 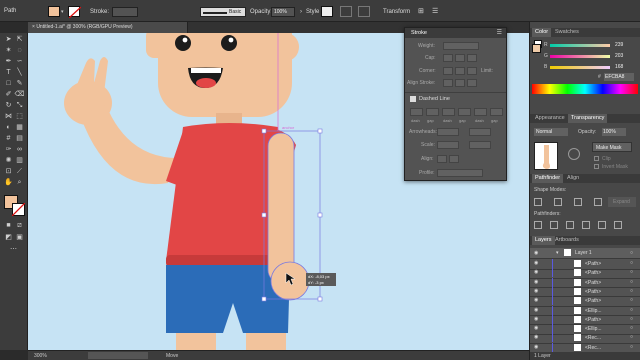 What do you see at coordinates (472, 83) in the screenshot?
I see `align-outside-button` at bounding box center [472, 83].